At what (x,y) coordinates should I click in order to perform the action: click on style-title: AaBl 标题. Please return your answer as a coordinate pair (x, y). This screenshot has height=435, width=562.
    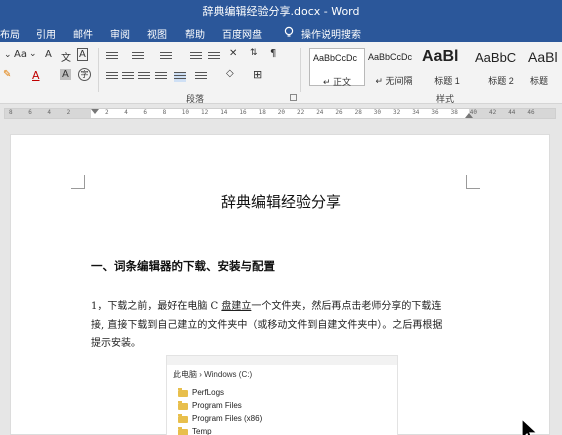
    Looking at the image, I should click on (545, 67).